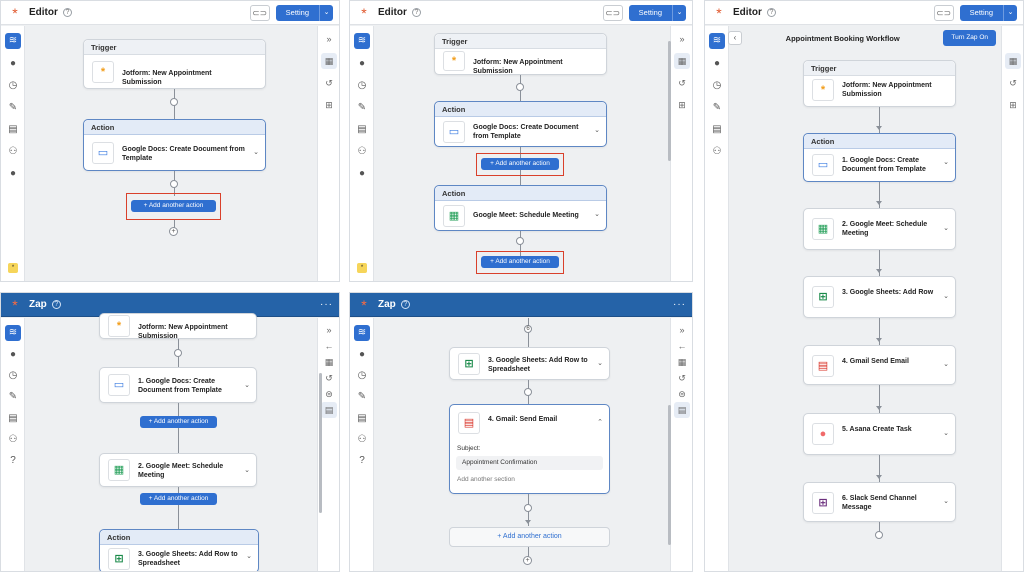  Describe the element at coordinates (879, 365) in the screenshot. I see `action-node-gmail: ▤ 4. Gmail Send Email ⌄` at that location.